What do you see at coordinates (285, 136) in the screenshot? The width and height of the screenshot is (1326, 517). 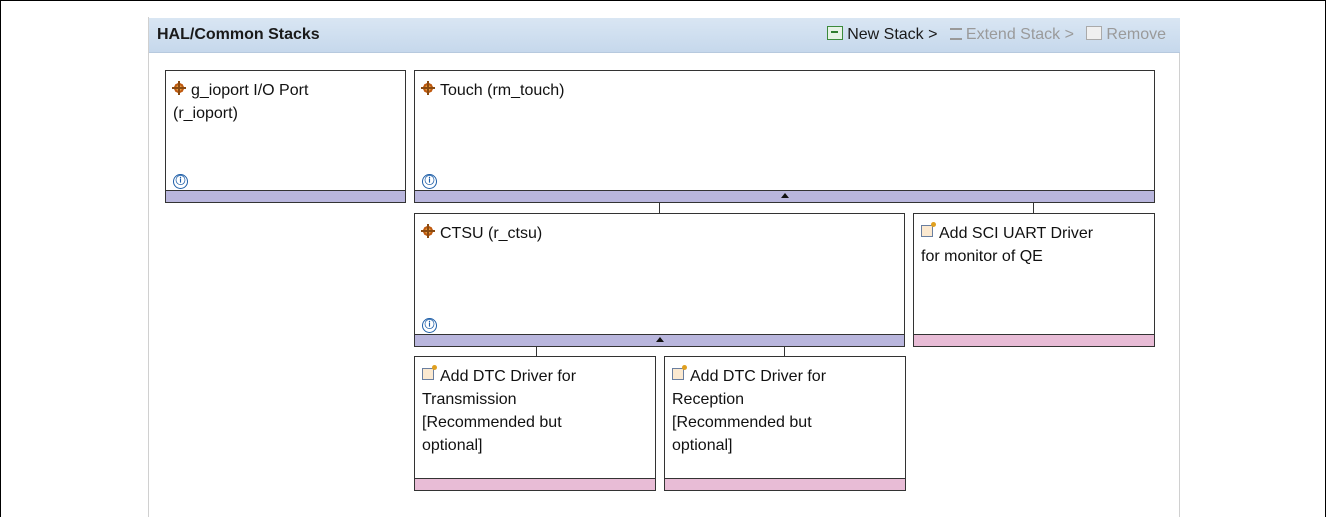 I see `module-ioport: g_ioport I/O Port (r_ioport) ⓘ` at bounding box center [285, 136].